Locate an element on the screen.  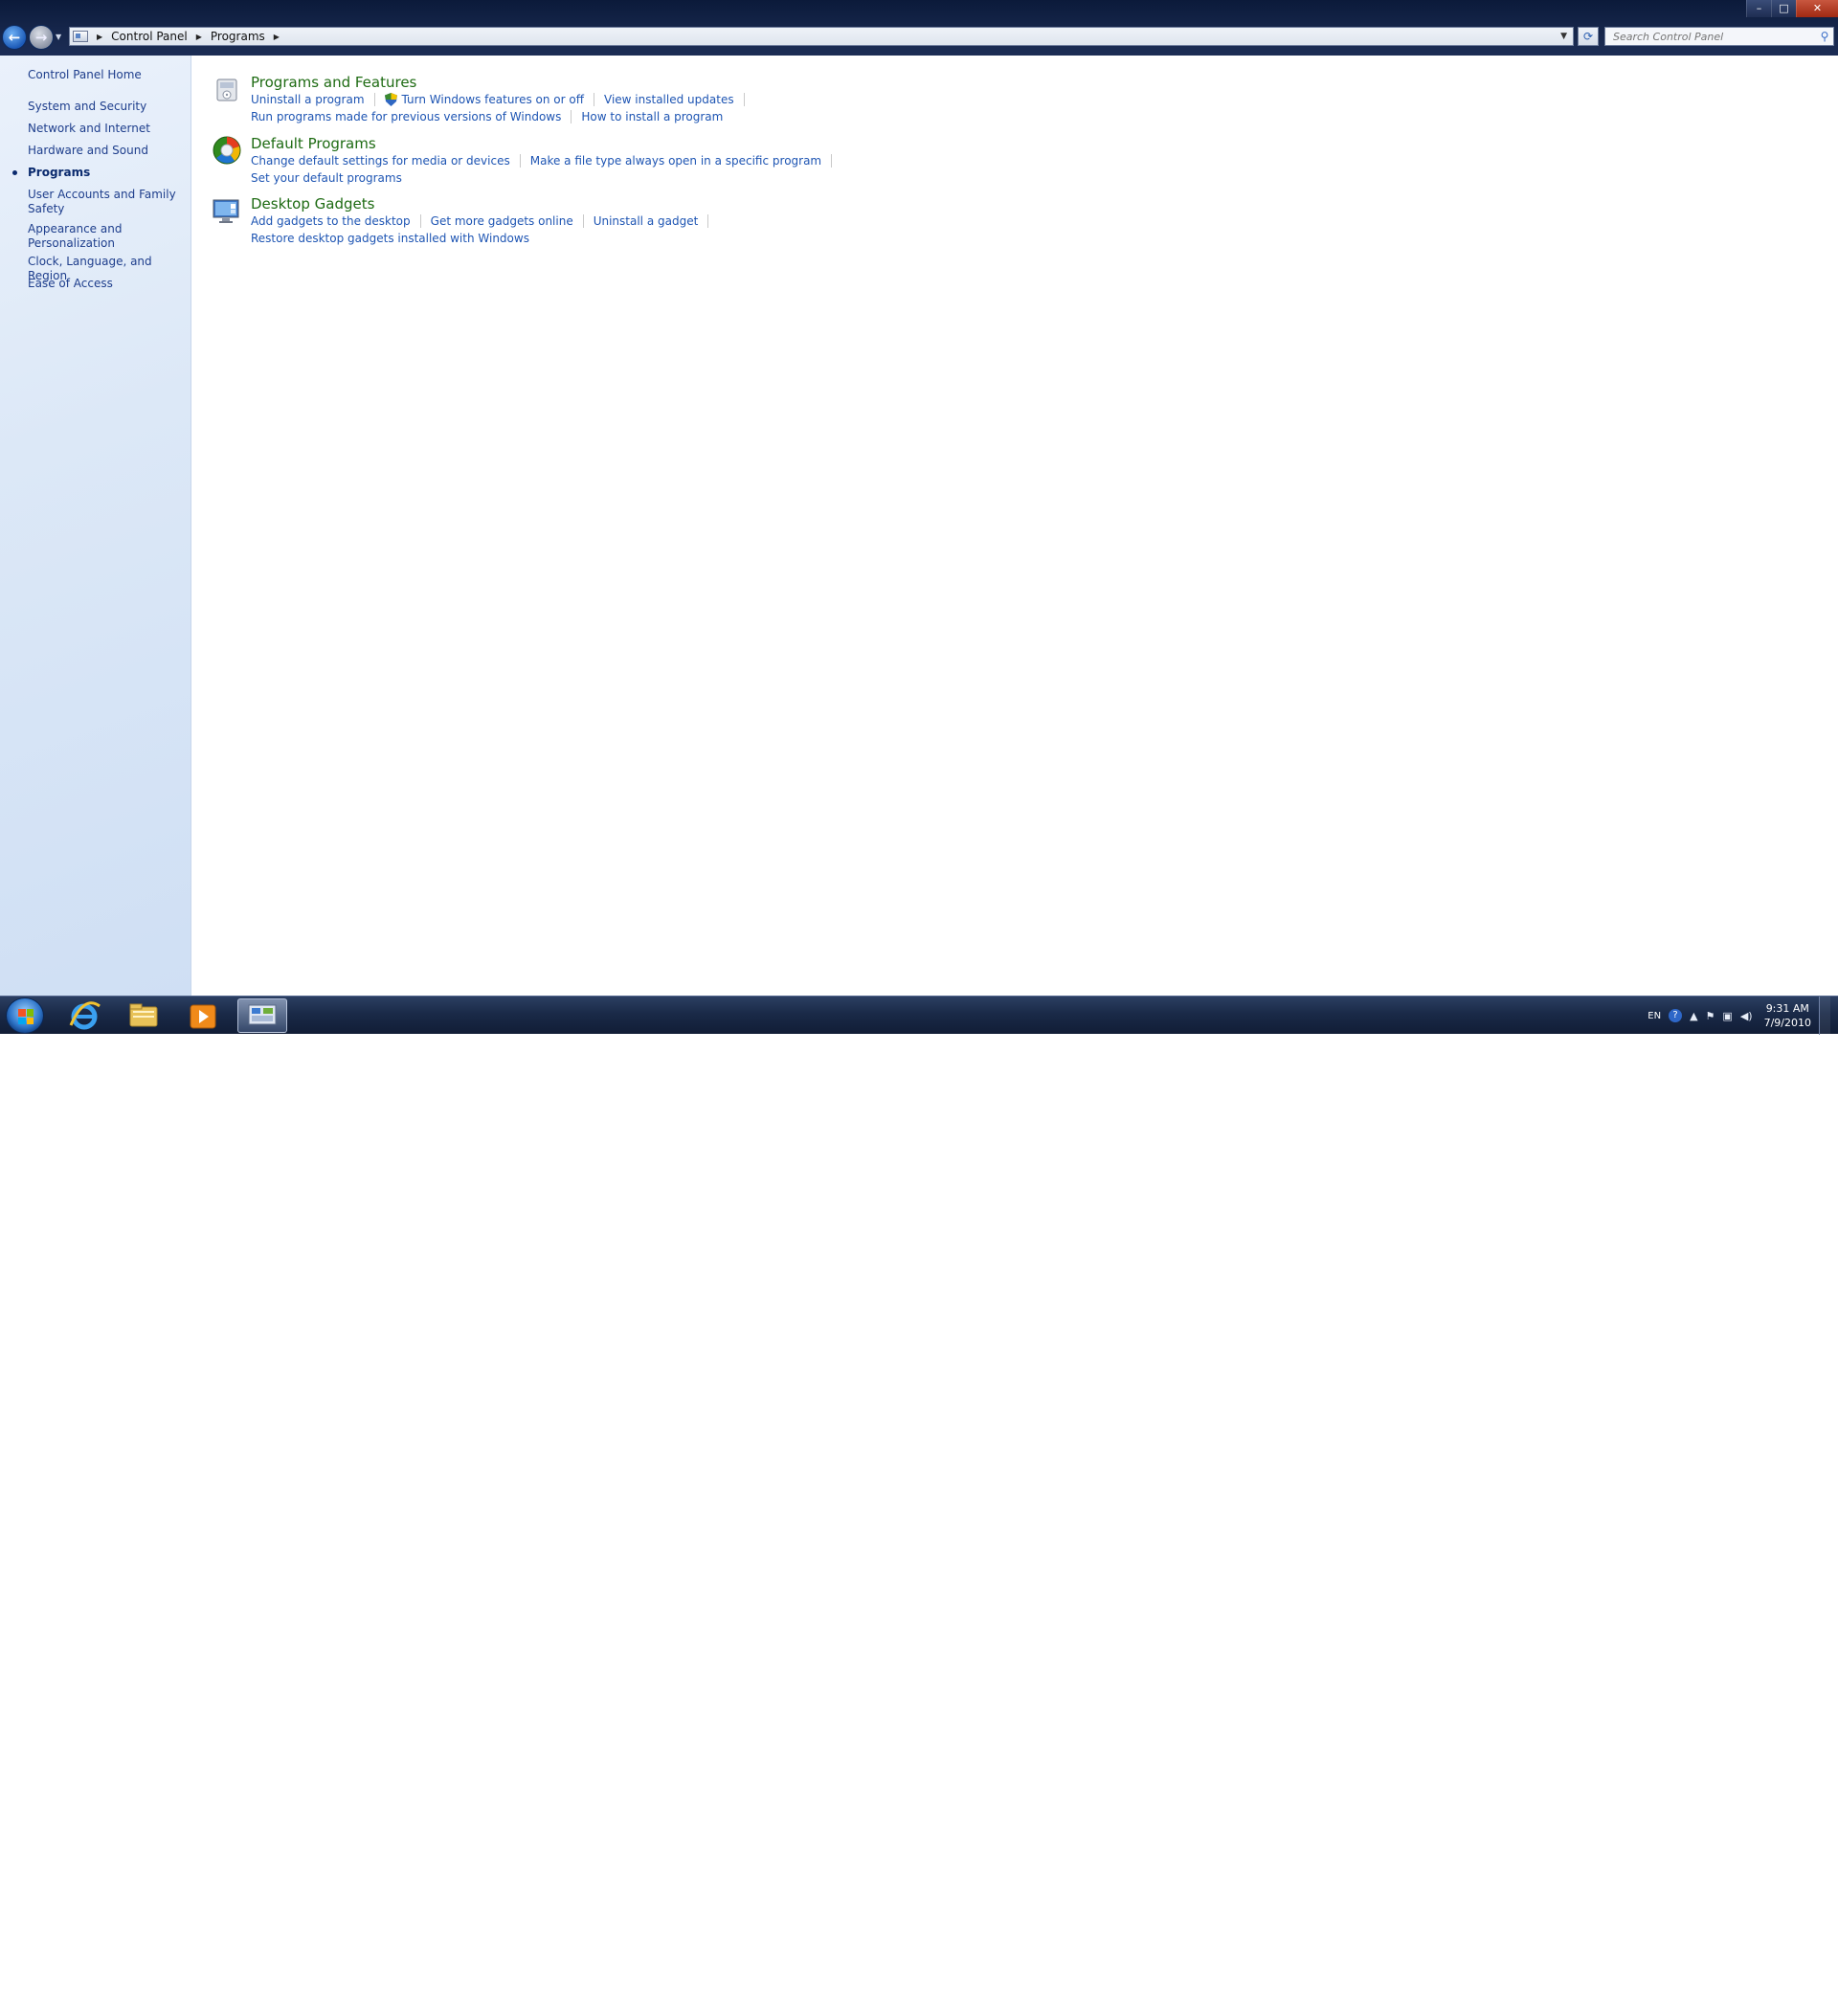
maximize-button: □ is located at coordinates (1783, 9).